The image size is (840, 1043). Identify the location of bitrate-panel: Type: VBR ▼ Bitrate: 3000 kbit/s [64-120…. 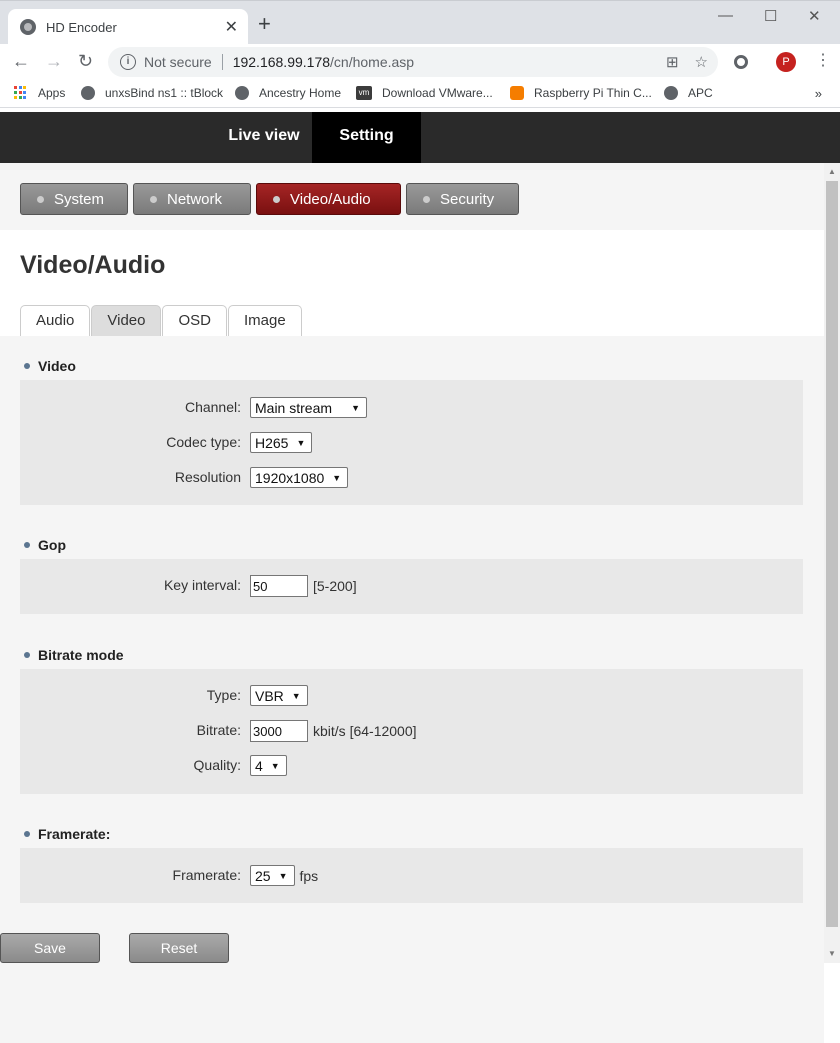
(411, 731).